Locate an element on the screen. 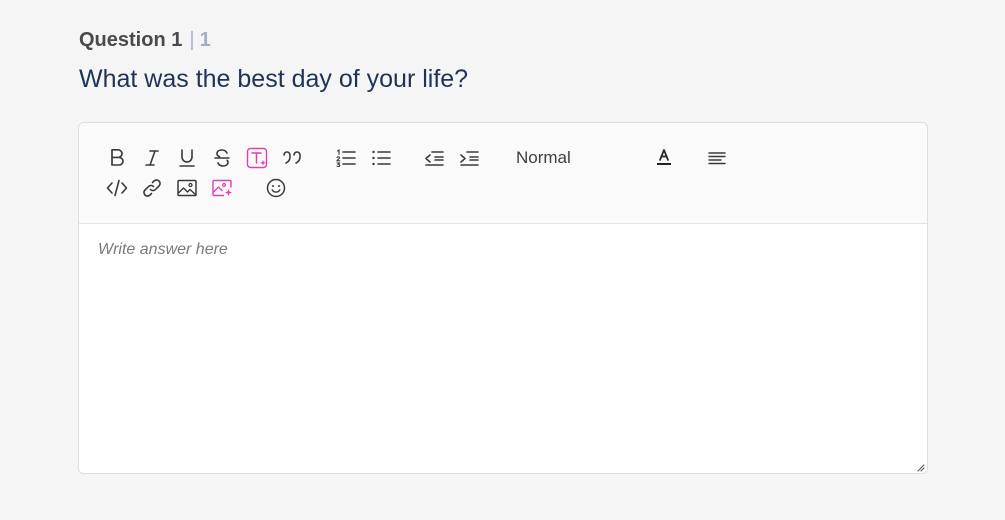 The height and width of the screenshot is (520, 1005). link-icon is located at coordinates (152, 188).